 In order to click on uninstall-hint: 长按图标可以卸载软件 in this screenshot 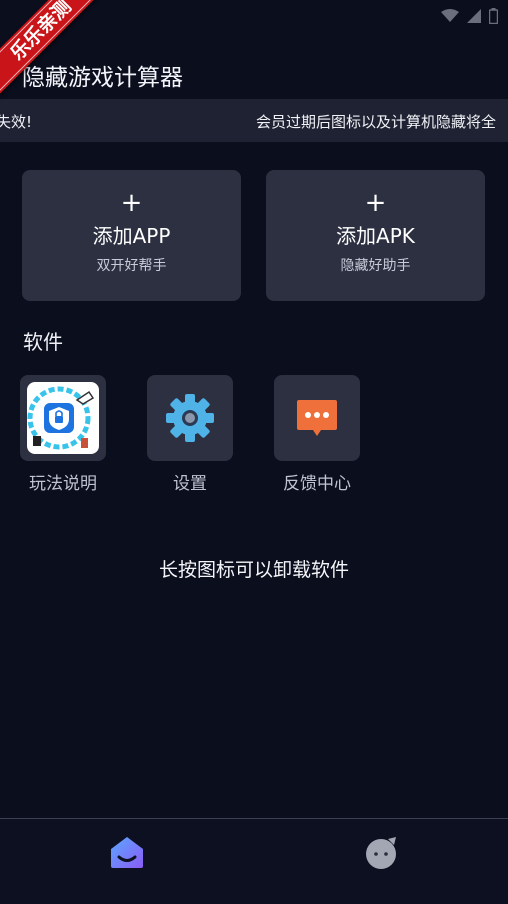, I will do `click(253, 570)`.